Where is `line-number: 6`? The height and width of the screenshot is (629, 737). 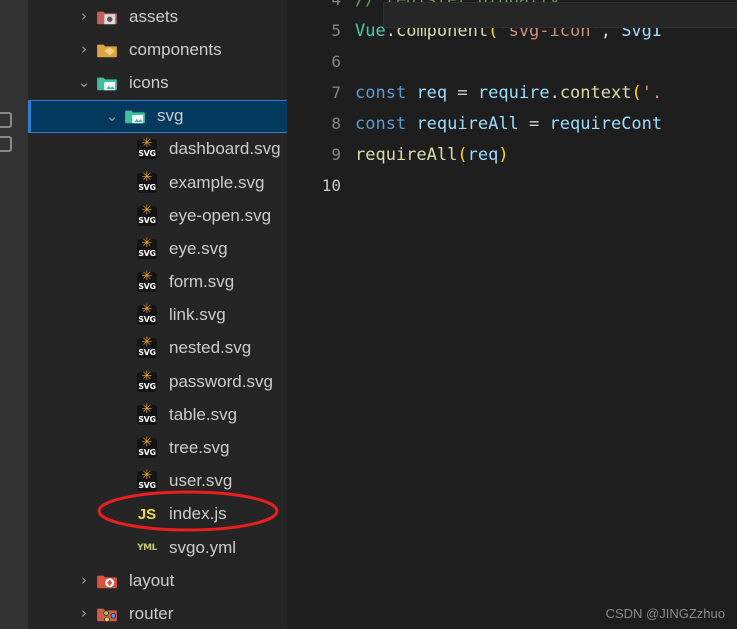
line-number: 6 is located at coordinates (336, 61).